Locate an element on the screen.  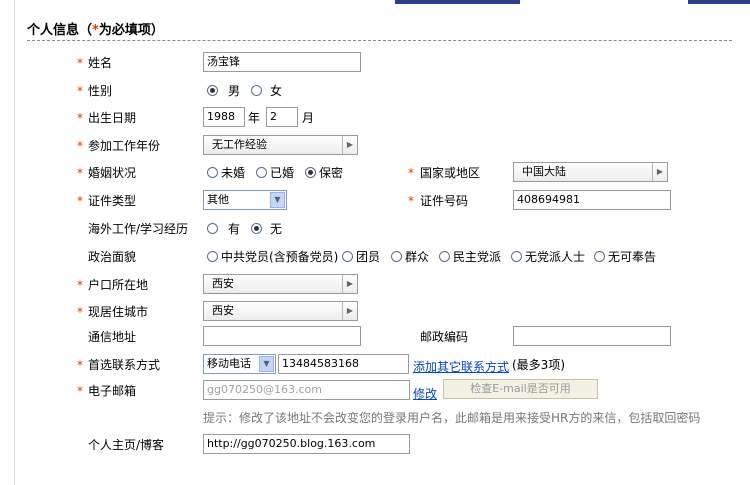
marital-married-label: 已婚 is located at coordinates (282, 173).